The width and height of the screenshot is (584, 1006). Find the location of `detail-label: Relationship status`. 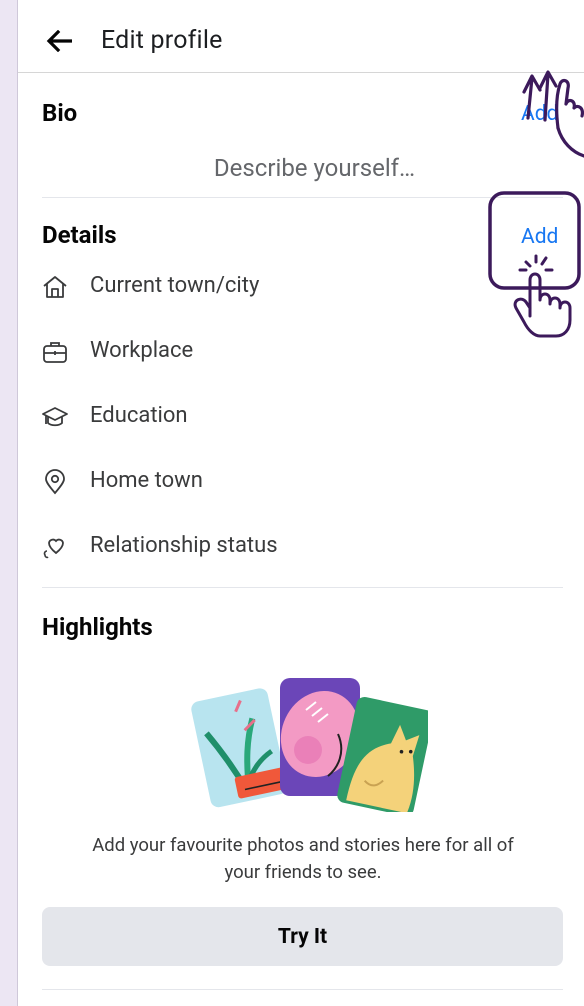

detail-label: Relationship status is located at coordinates (184, 545).